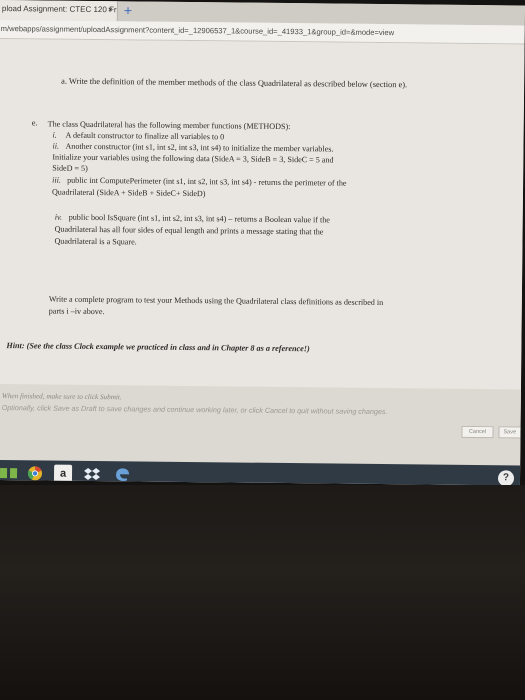  I want to click on help-icon: ?, so click(506, 478).